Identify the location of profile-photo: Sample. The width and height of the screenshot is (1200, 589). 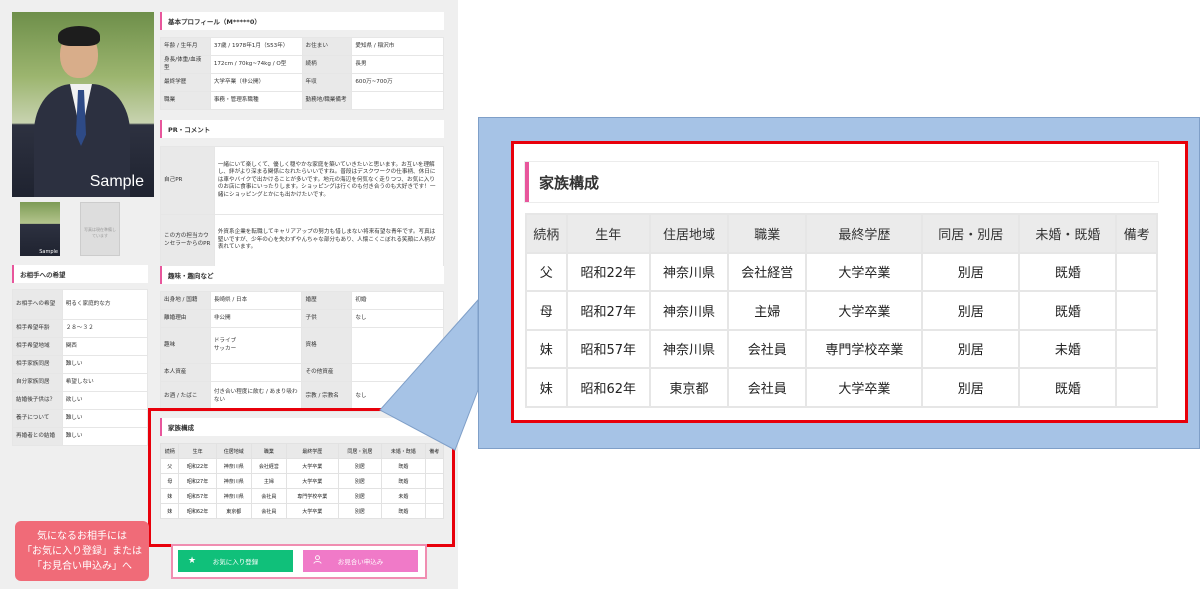
(83, 104).